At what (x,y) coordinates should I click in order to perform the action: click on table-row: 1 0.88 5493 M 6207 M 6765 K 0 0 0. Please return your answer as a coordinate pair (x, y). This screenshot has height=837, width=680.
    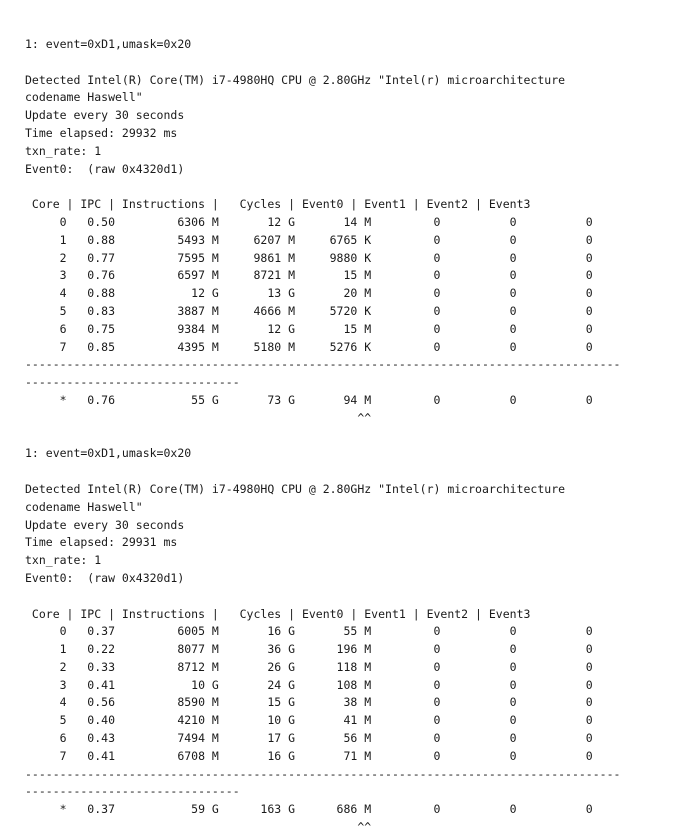
    Looking at the image, I should click on (309, 239).